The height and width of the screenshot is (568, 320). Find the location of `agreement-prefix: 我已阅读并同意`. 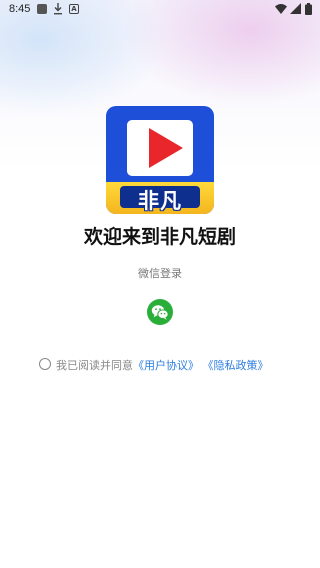

agreement-prefix: 我已阅读并同意 is located at coordinates (94, 365).